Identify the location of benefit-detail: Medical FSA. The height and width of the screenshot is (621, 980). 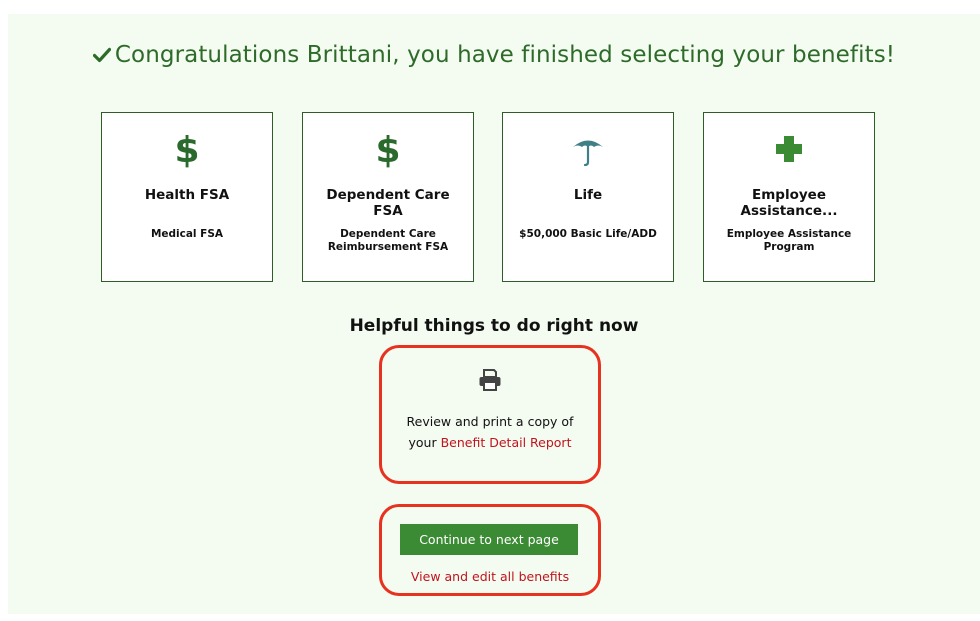
(187, 234).